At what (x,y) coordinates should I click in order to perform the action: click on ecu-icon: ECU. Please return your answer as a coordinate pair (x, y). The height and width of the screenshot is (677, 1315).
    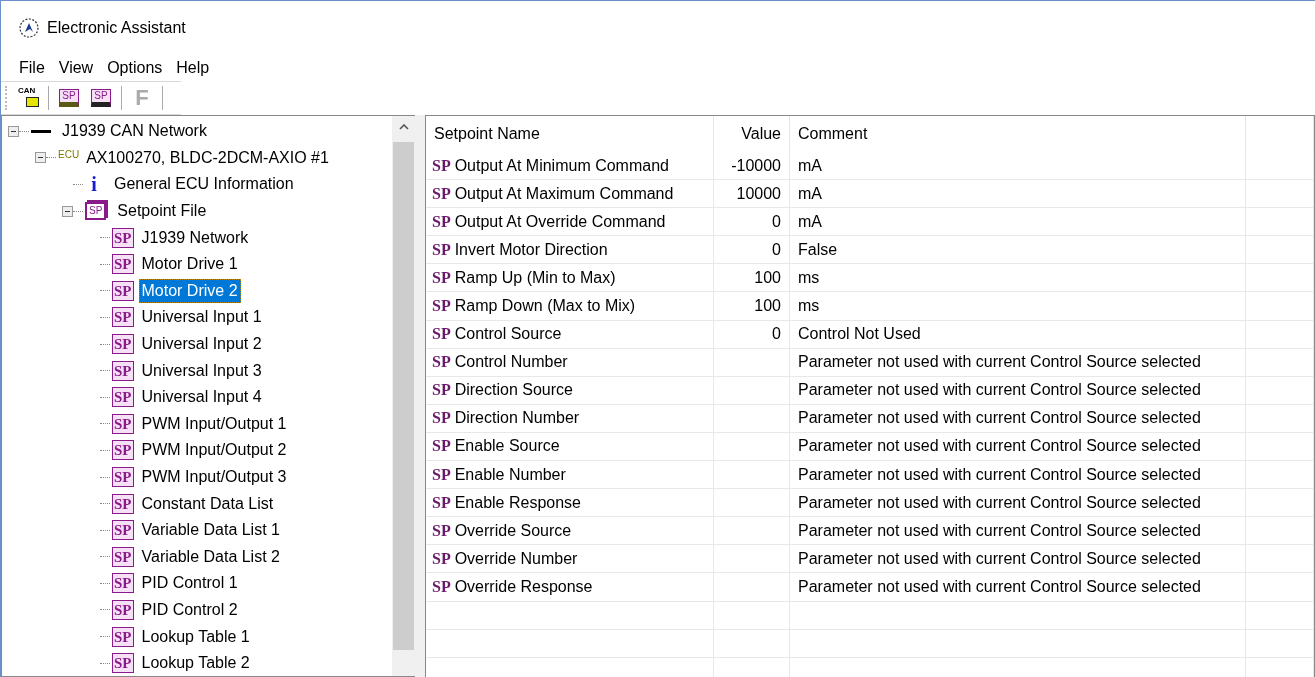
    Looking at the image, I should click on (69, 154).